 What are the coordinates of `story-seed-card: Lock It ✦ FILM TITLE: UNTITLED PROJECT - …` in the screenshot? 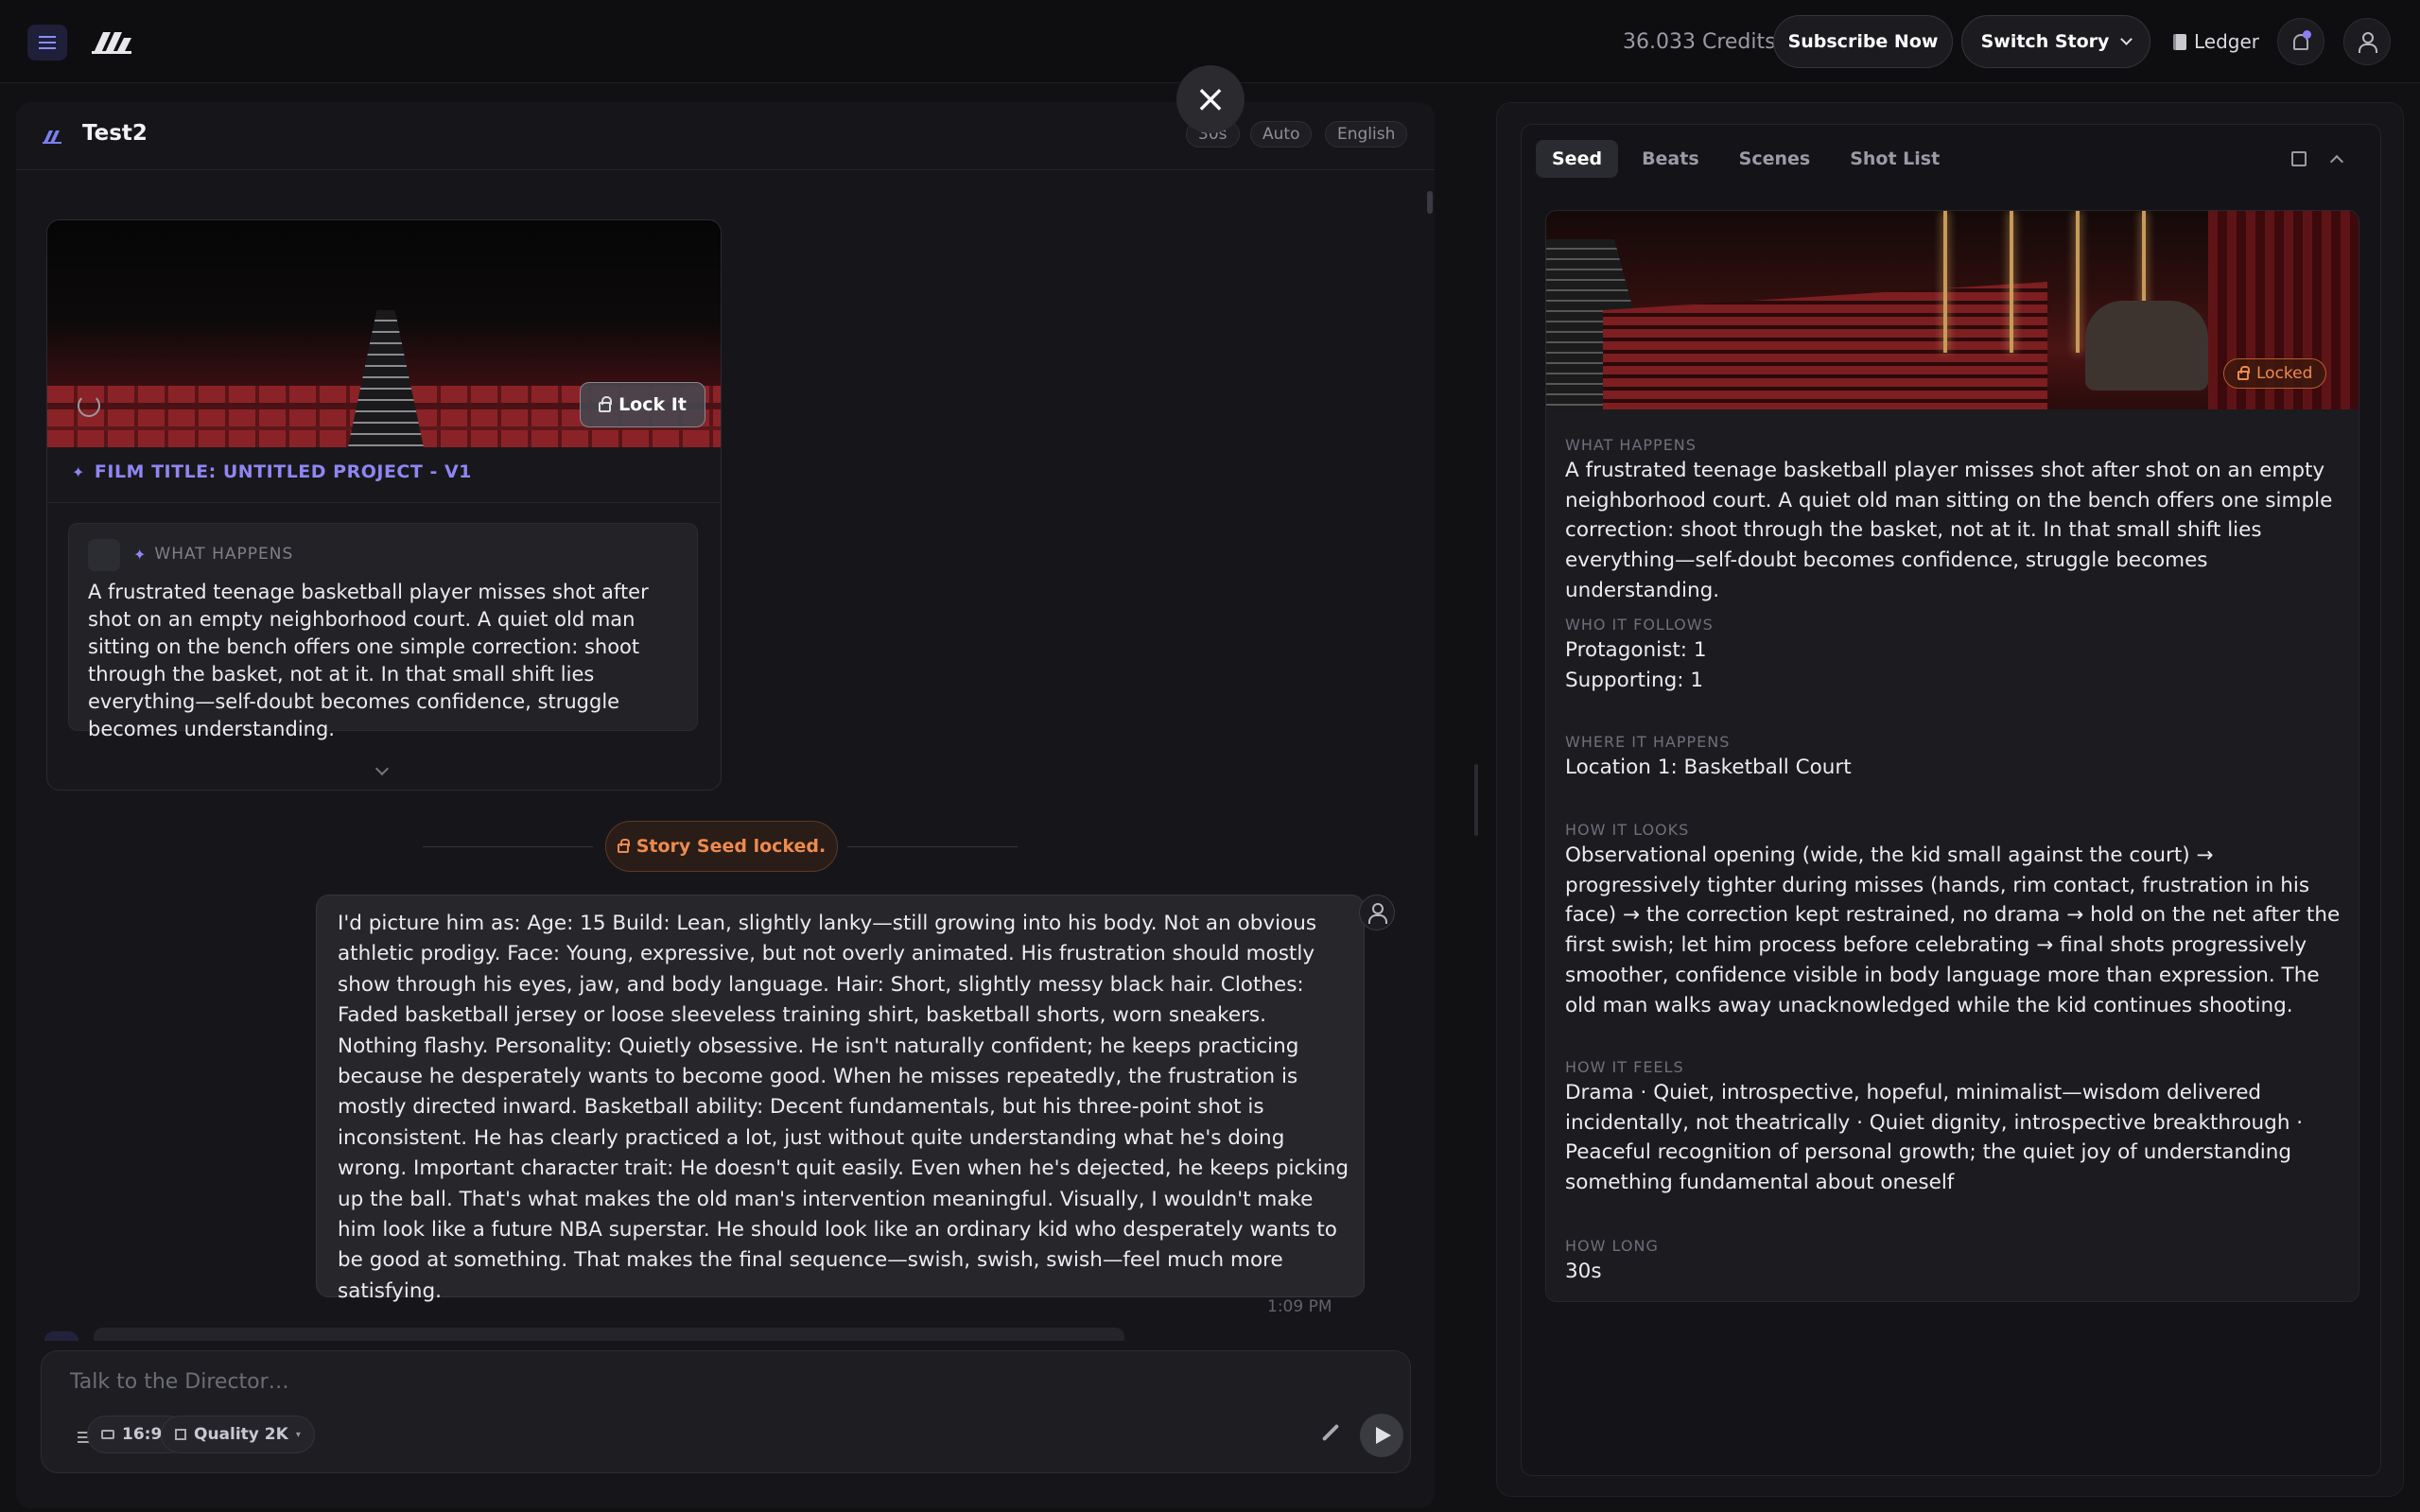 It's located at (384, 505).